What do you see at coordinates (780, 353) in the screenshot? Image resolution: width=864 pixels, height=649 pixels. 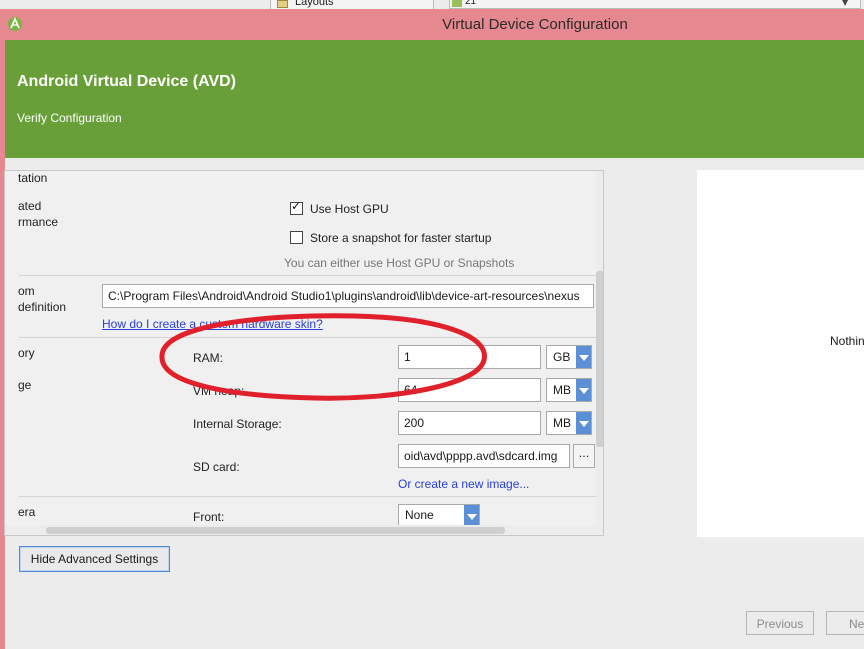 I see `device-preview-pane` at bounding box center [780, 353].